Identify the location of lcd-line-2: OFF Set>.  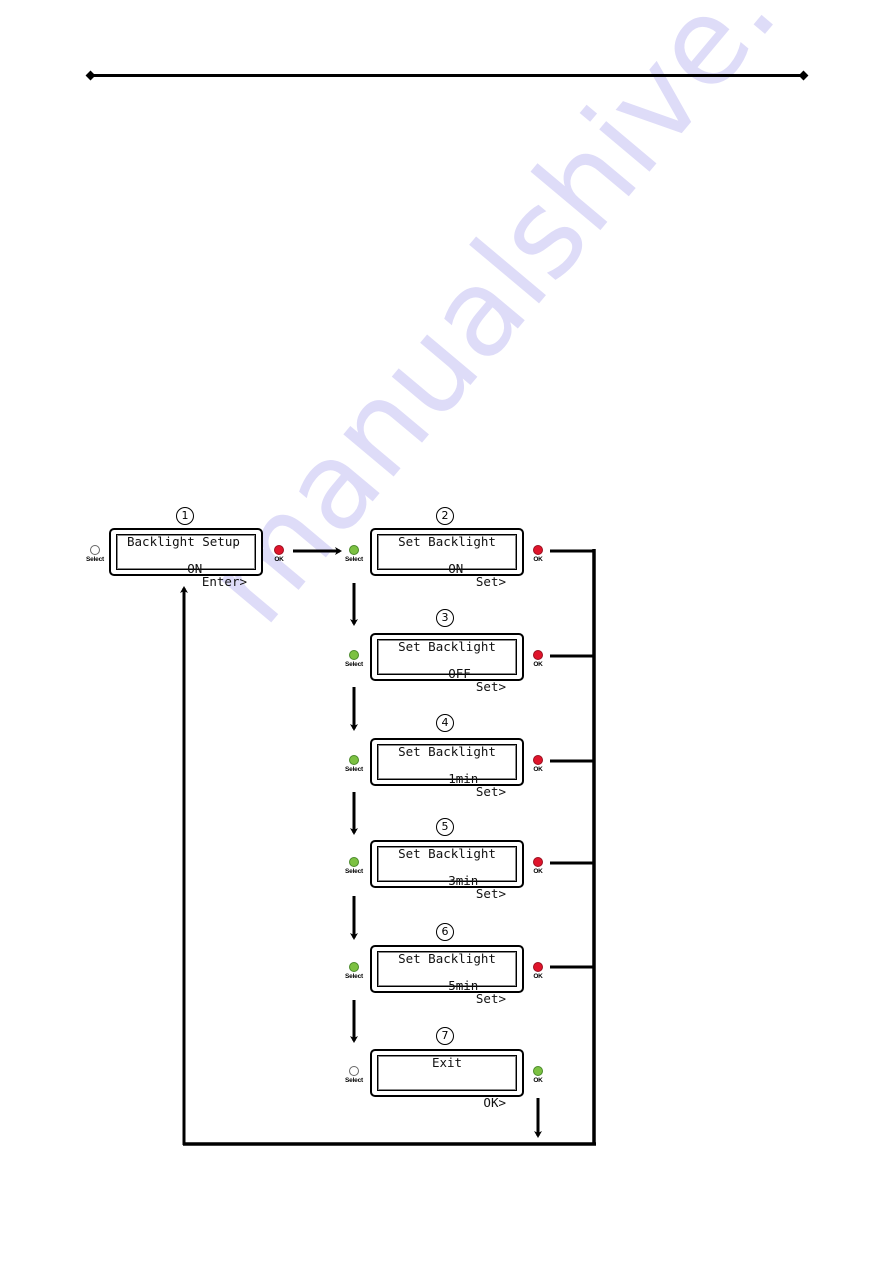
(447, 680).